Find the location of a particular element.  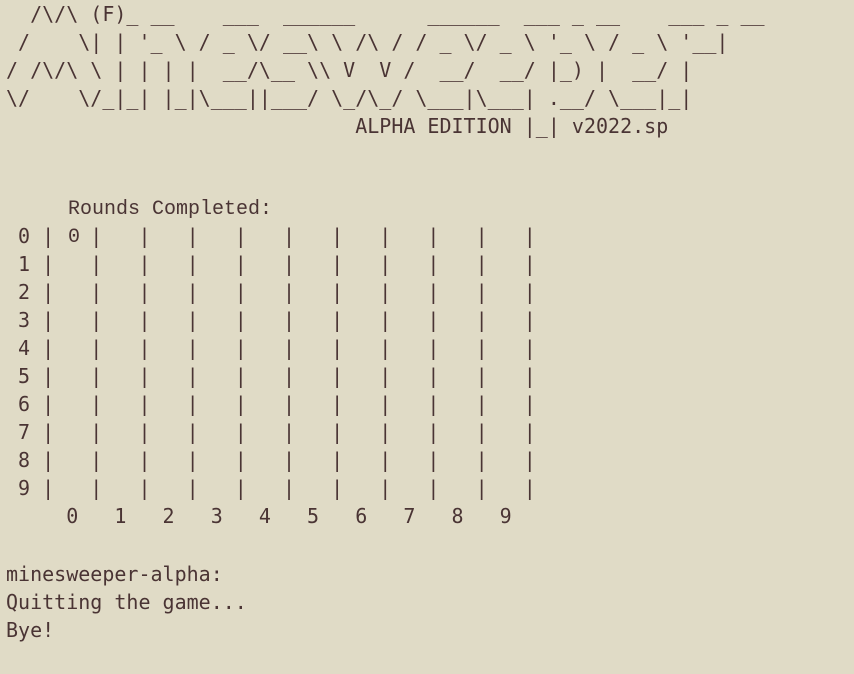

console-message: Bye! is located at coordinates (30, 630).